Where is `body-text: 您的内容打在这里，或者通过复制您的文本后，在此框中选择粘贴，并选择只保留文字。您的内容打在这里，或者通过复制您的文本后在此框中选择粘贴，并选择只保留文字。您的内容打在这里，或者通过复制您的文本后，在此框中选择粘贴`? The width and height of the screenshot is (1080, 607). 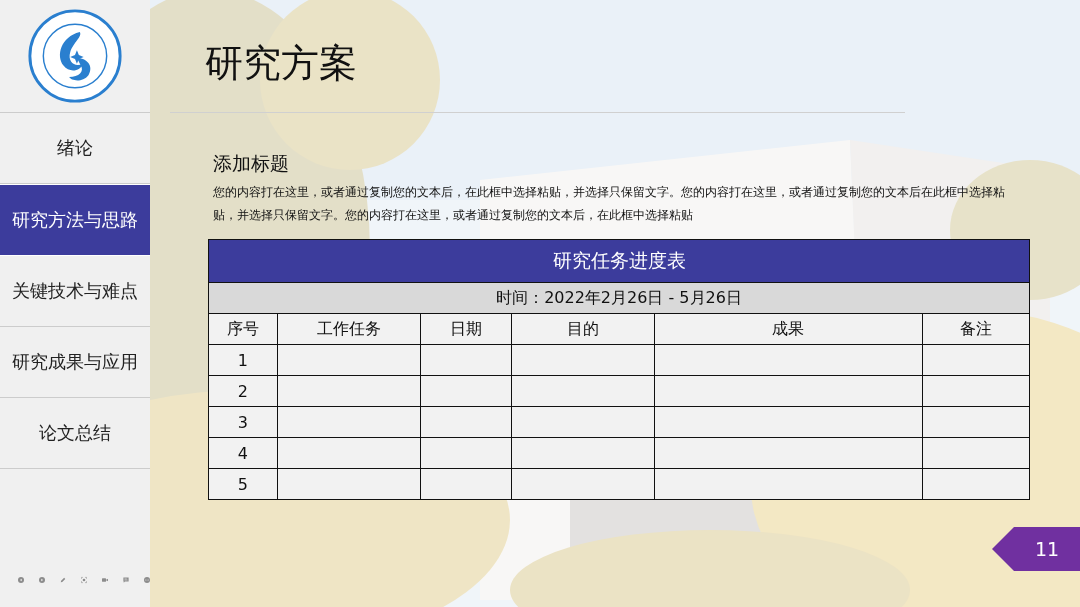
body-text: 您的内容打在这里，或者通过复制您的文本后，在此框中选择粘贴，并选择只保留文字。您的内容打在这里，或者通过复制您的文本后在此框中选择粘贴，并选择只保留文字。您的内容打在这里，或者通过复制您的文本后，在此框中选择粘贴 is located at coordinates (609, 203).